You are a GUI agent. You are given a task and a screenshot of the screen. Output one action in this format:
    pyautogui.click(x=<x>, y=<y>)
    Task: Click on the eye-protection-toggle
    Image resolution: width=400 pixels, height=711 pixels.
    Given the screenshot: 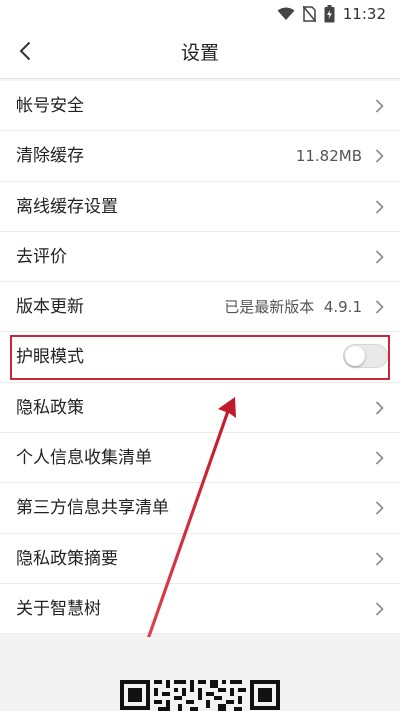 What is the action you would take?
    pyautogui.click(x=365, y=356)
    